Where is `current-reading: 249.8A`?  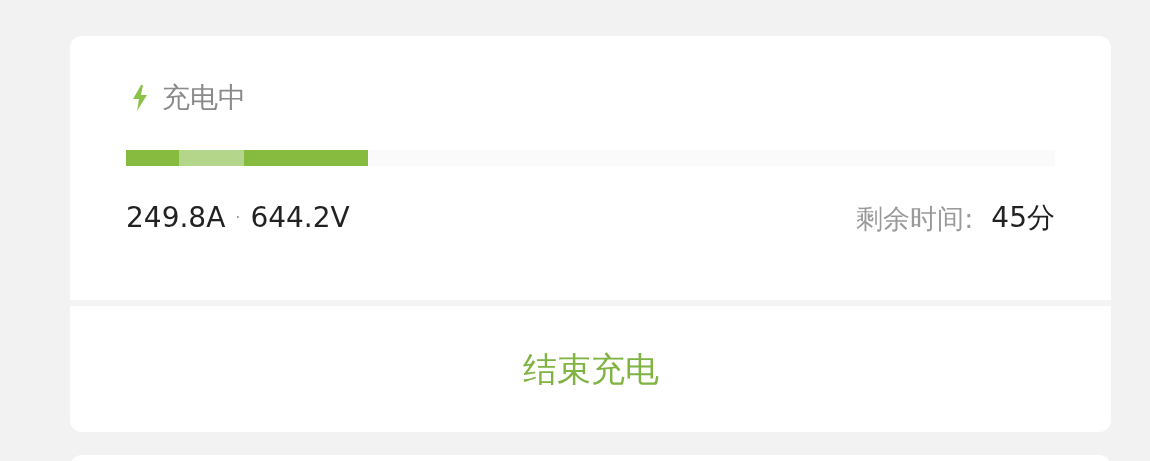
current-reading: 249.8A is located at coordinates (176, 218).